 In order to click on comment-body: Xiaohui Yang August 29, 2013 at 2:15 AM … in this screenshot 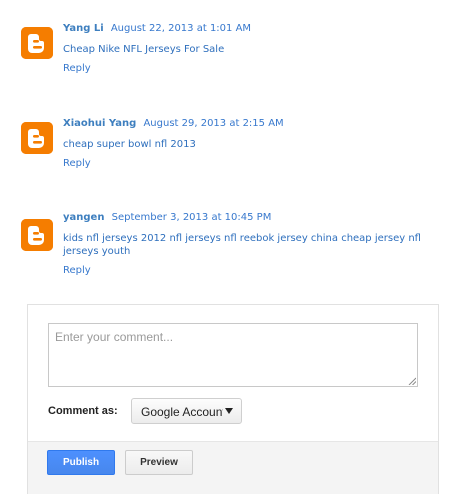, I will do `click(258, 143)`.